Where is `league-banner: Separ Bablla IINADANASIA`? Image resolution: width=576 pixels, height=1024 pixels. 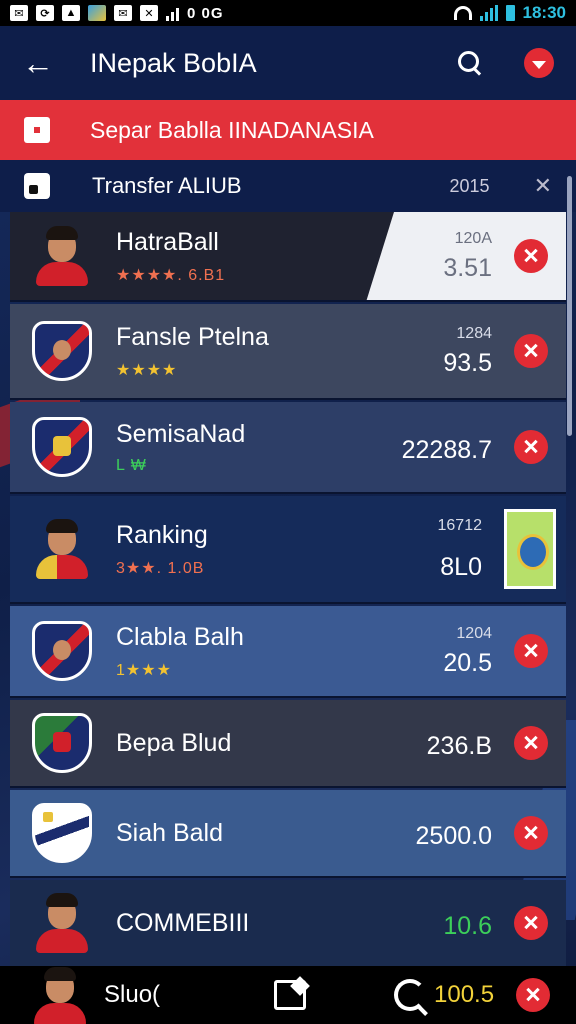 league-banner: Separ Bablla IINADANASIA is located at coordinates (288, 130).